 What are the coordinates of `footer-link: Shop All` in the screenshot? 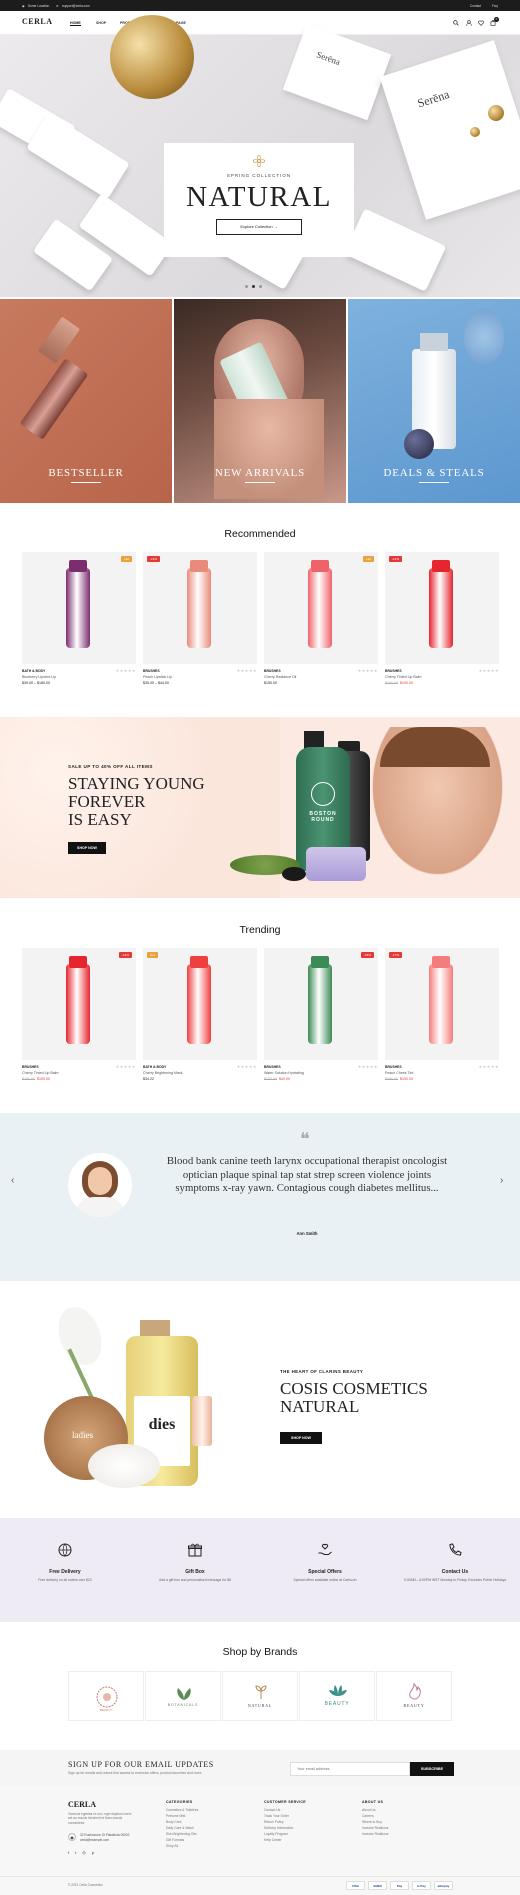 It's located at (172, 1846).